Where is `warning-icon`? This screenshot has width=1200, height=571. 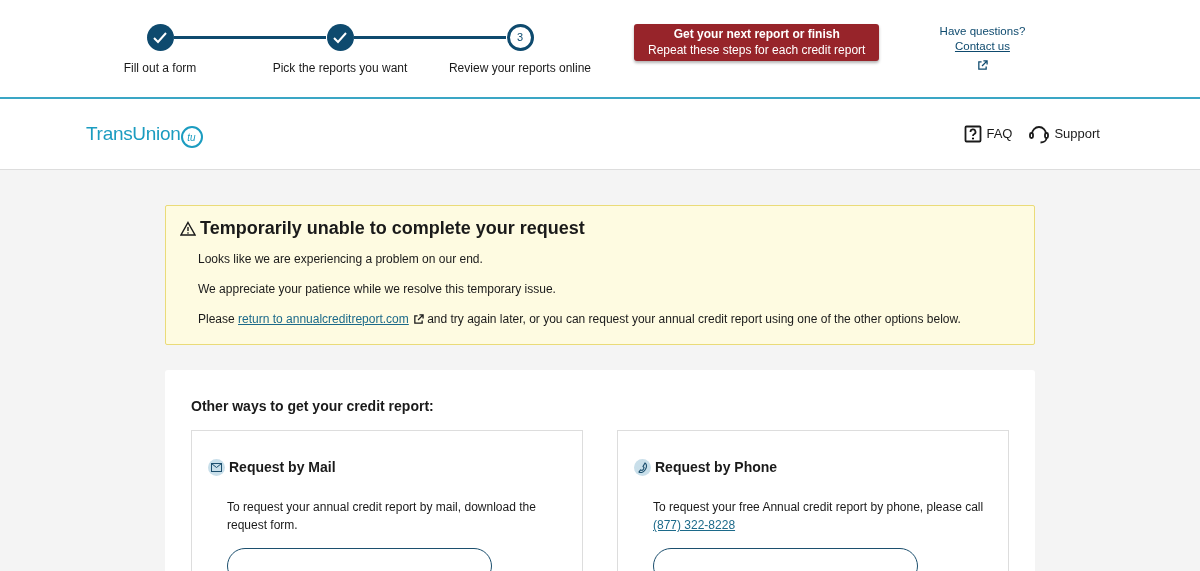 warning-icon is located at coordinates (188, 229).